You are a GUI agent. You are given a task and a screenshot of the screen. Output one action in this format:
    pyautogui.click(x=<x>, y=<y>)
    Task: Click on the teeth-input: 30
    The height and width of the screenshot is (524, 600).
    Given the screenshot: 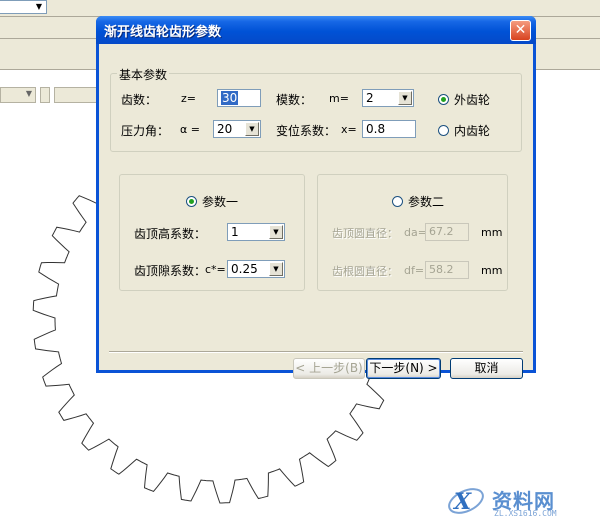 What is the action you would take?
    pyautogui.click(x=239, y=98)
    